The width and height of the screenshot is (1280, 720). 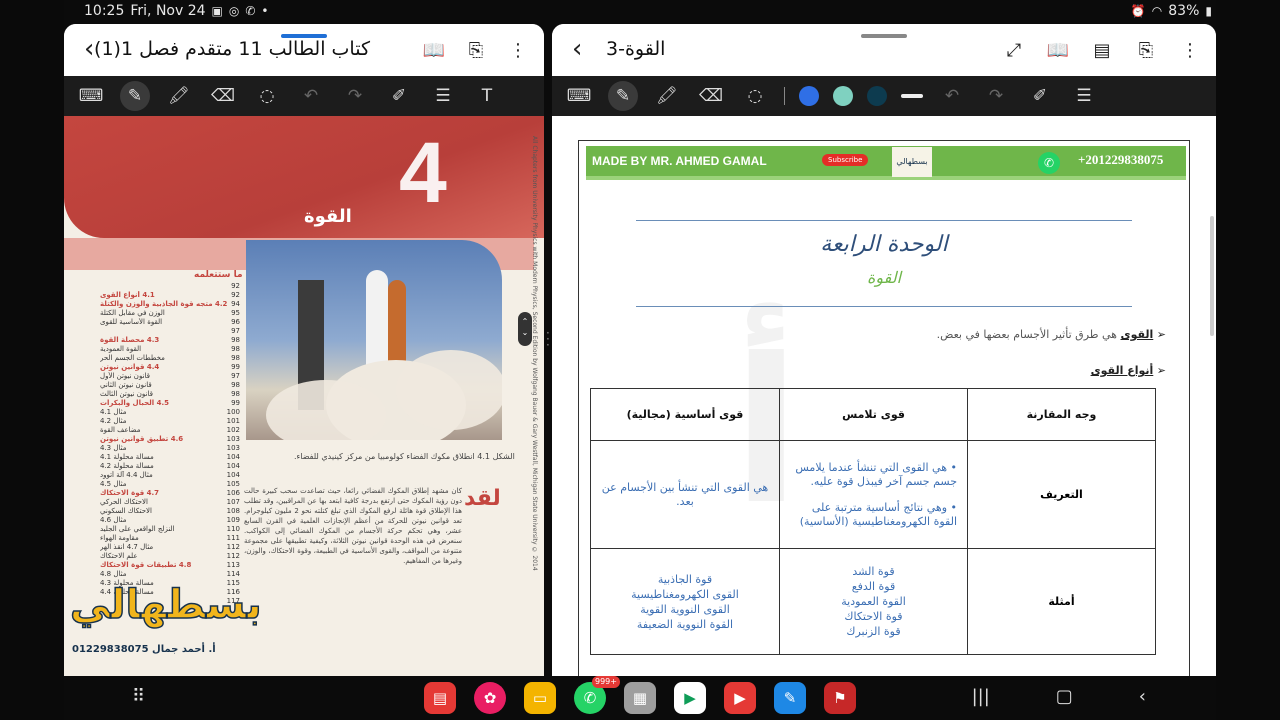 What do you see at coordinates (685, 594) in the screenshot?
I see `list-item: القوى الكهرومغناطيسية` at bounding box center [685, 594].